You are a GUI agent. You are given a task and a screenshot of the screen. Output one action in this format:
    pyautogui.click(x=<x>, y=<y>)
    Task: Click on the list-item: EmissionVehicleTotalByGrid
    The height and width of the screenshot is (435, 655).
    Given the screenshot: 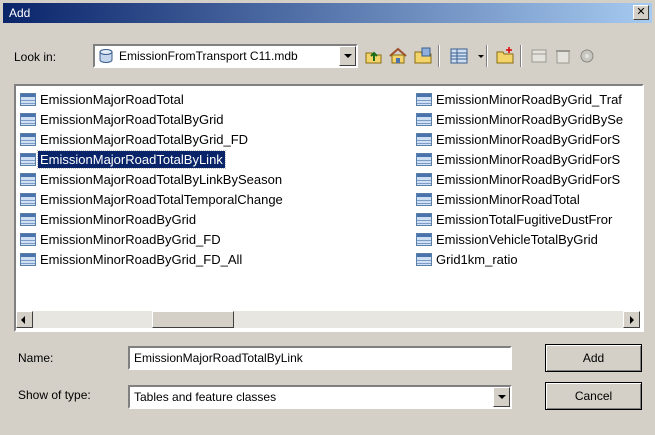 What is the action you would take?
    pyautogui.click(x=528, y=240)
    